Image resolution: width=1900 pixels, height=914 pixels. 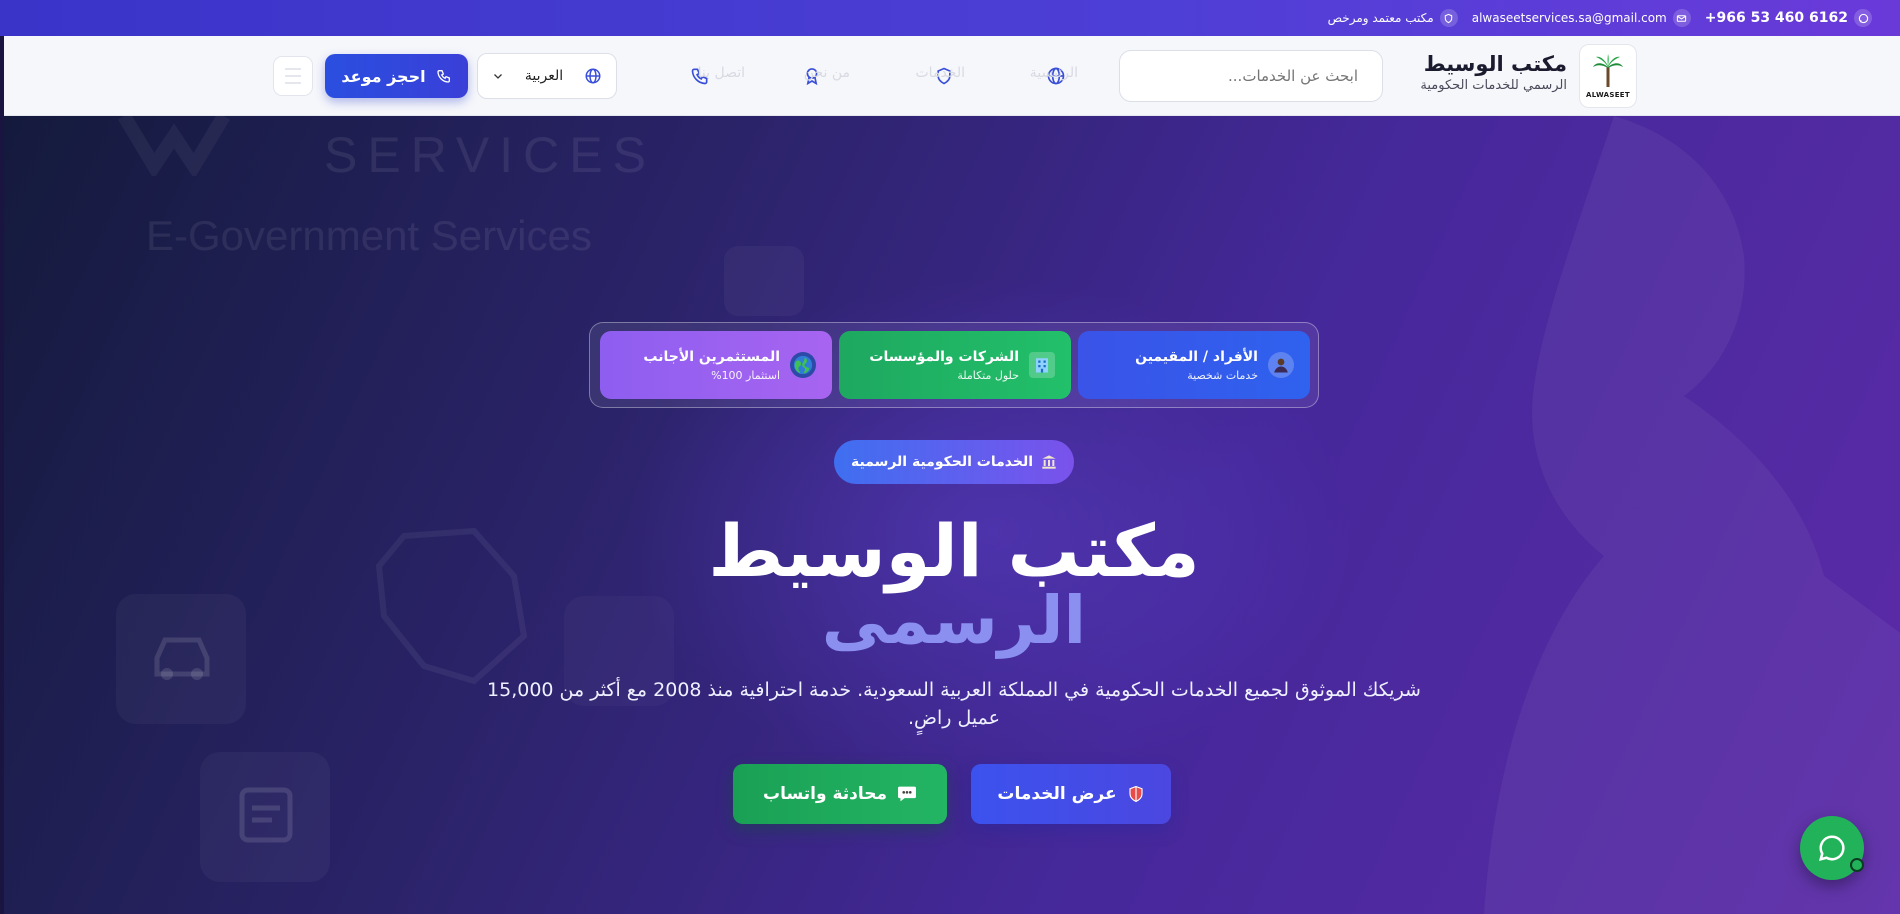 I want to click on hamburger-menu-button, so click(x=293, y=76).